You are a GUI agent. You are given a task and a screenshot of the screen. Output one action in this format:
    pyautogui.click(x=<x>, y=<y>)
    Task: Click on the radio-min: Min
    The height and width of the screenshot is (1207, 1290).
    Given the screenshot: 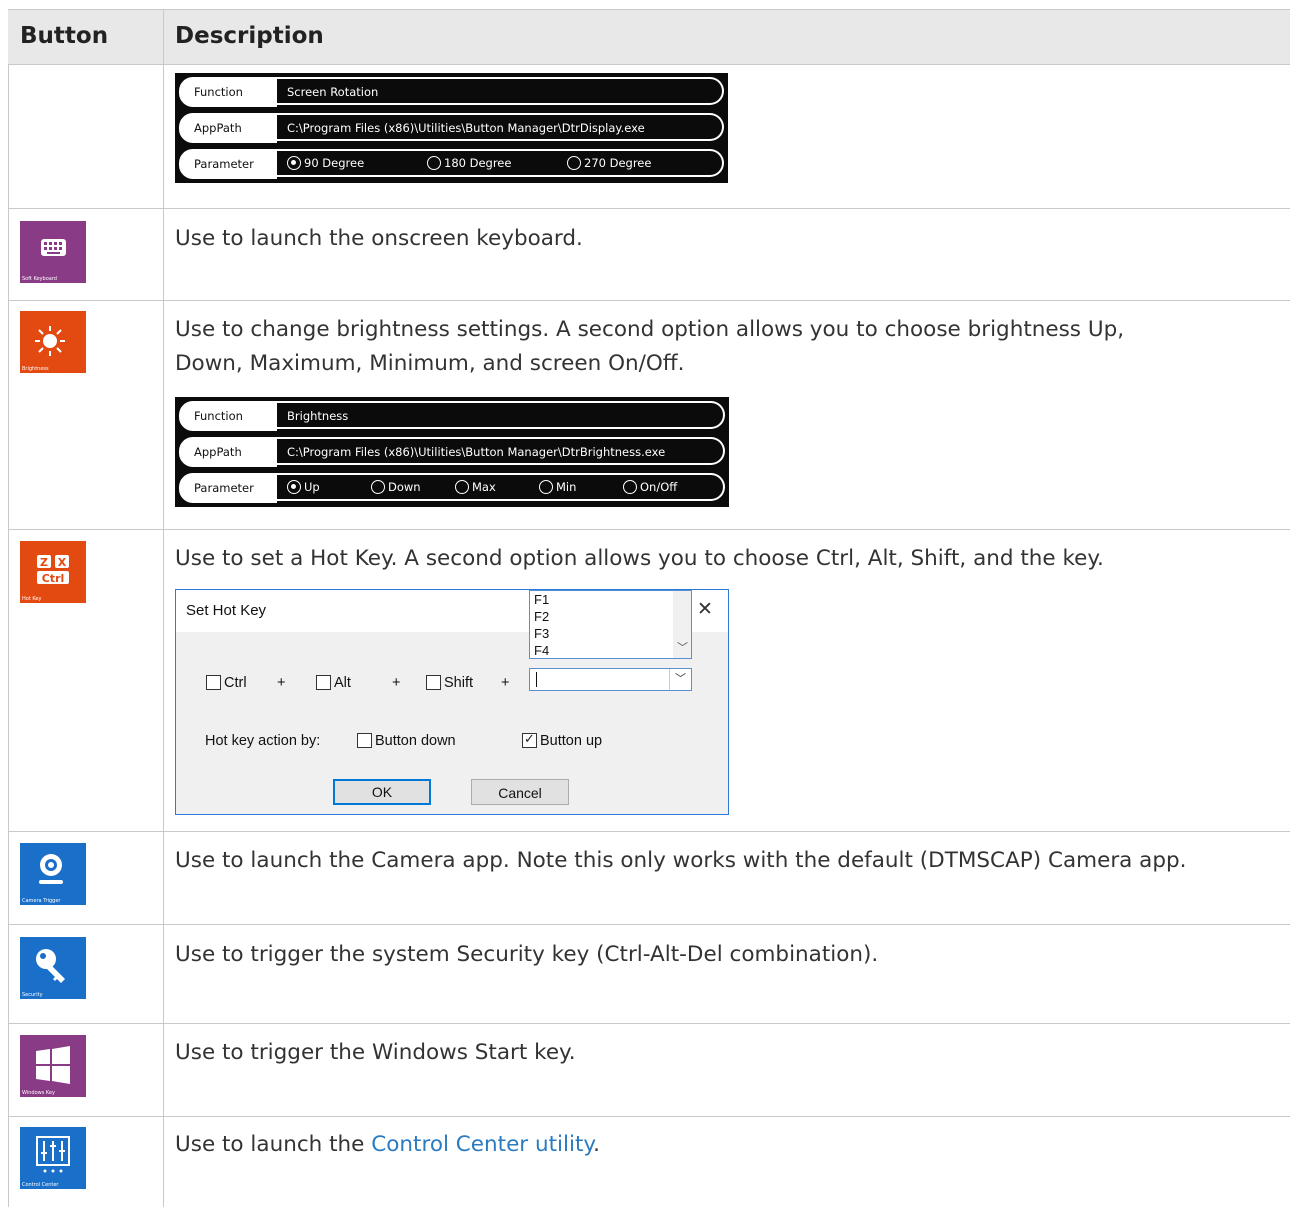 What is the action you would take?
    pyautogui.click(x=557, y=487)
    